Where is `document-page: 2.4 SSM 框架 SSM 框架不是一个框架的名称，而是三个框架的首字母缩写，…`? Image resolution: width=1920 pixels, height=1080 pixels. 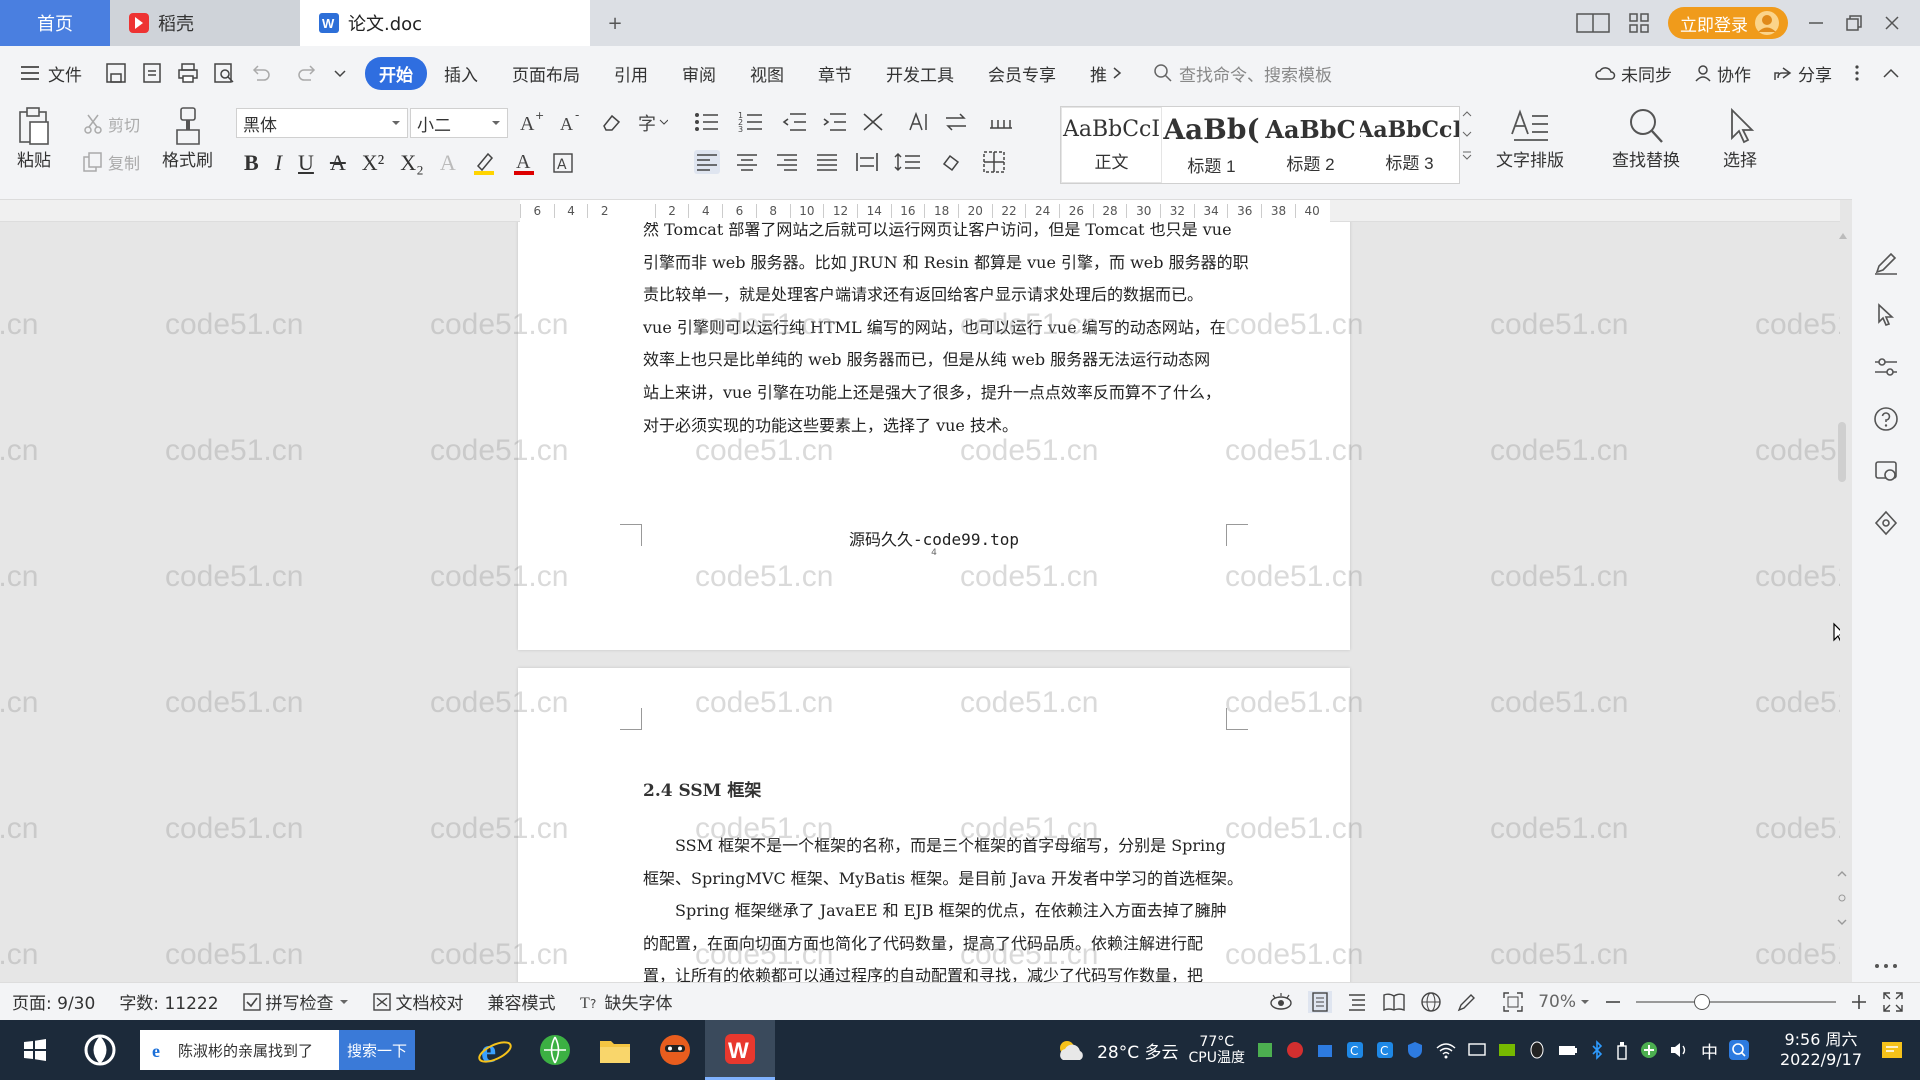 document-page: 2.4 SSM 框架 SSM 框架不是一个框架的名称，而是三个框架的首字母缩写，… is located at coordinates (934, 825).